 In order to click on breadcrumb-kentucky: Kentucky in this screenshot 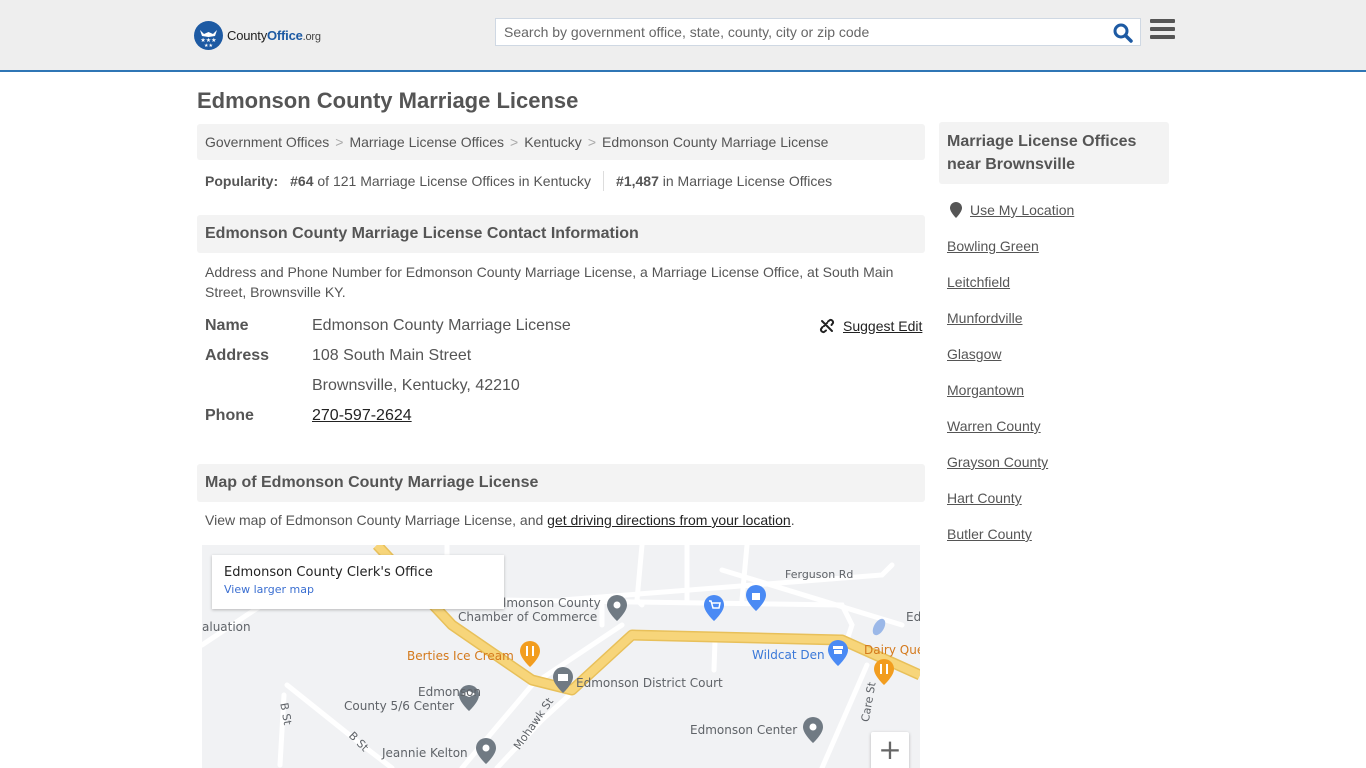, I will do `click(553, 142)`.